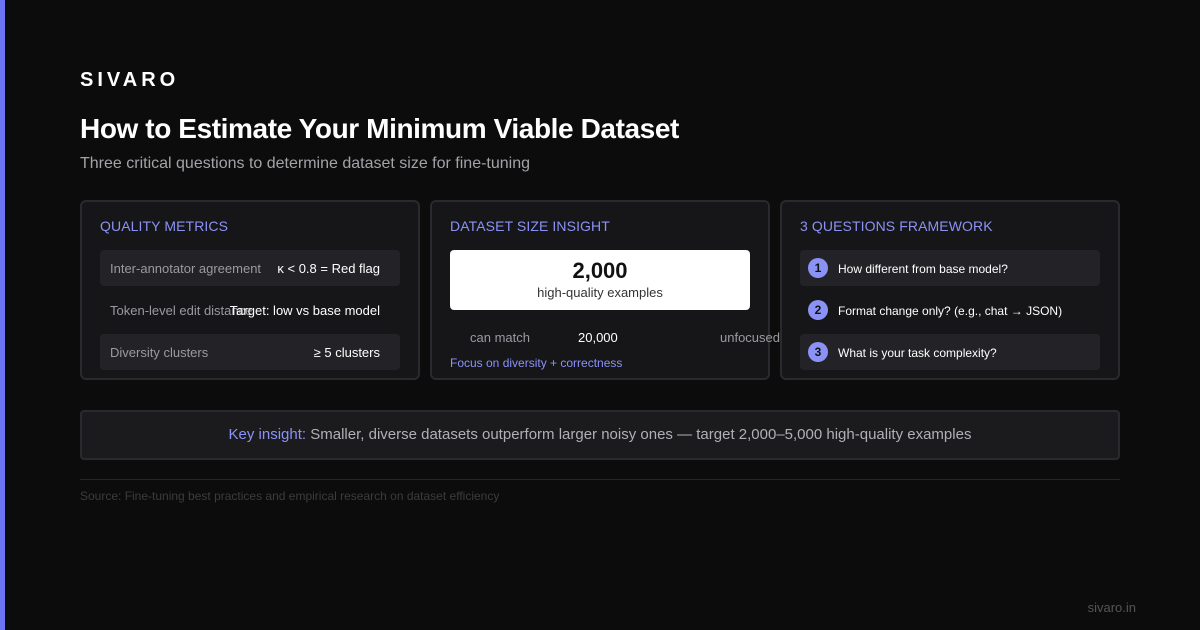 This screenshot has height=630, width=1200. I want to click on quality-metrics-heading: QUALITY METRICS, so click(164, 226).